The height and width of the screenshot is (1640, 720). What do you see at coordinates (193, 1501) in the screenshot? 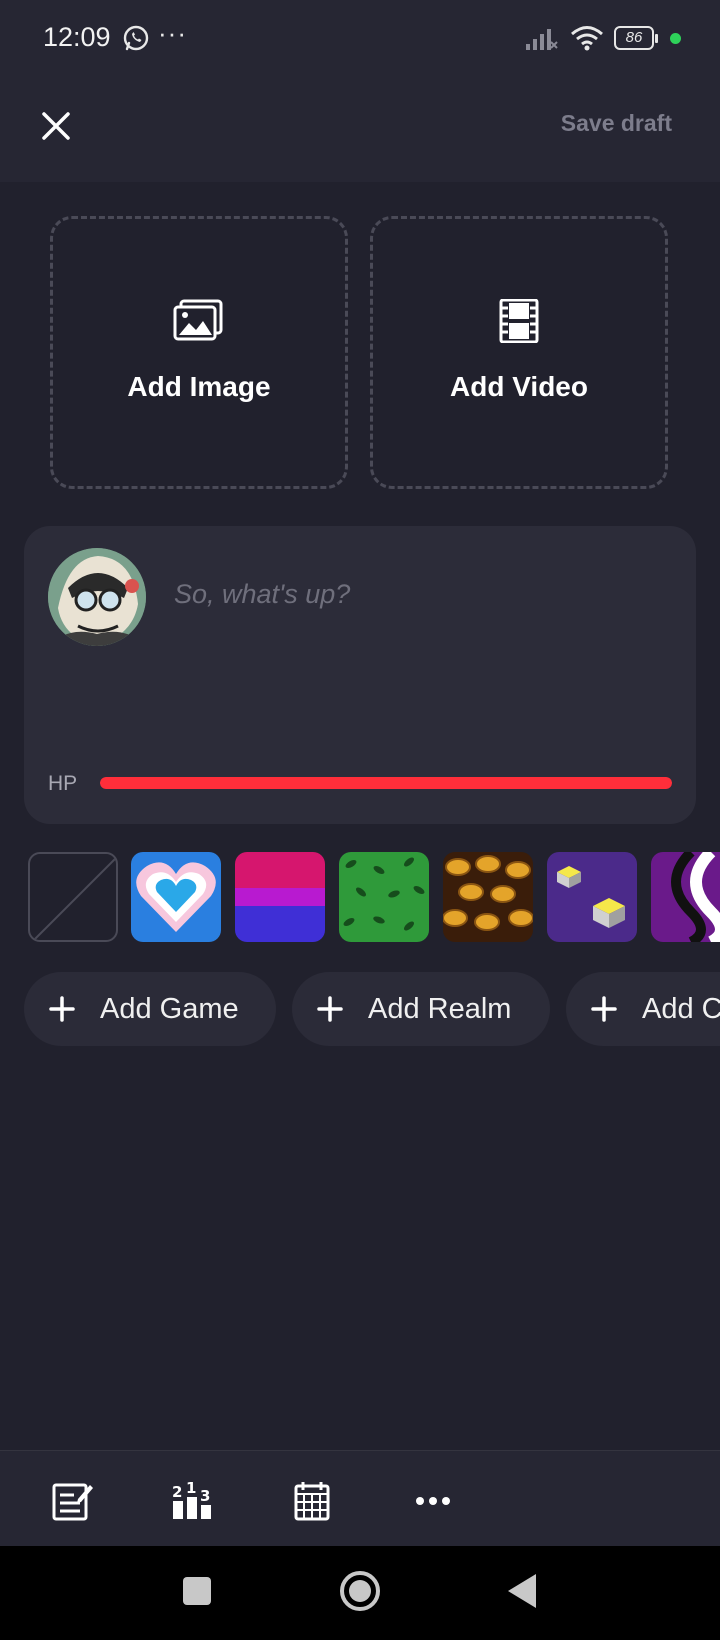
I see `poll-icon: 2 1 3` at bounding box center [193, 1501].